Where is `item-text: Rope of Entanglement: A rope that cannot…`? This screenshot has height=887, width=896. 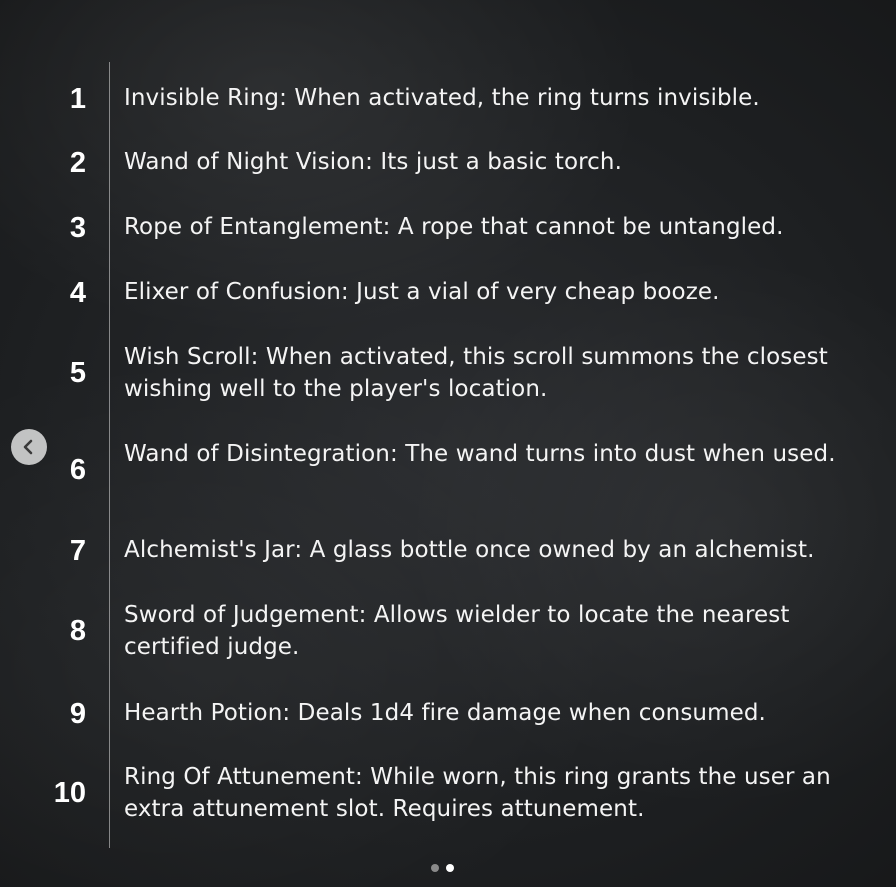 item-text: Rope of Entanglement: A rope that cannot… is located at coordinates (454, 227).